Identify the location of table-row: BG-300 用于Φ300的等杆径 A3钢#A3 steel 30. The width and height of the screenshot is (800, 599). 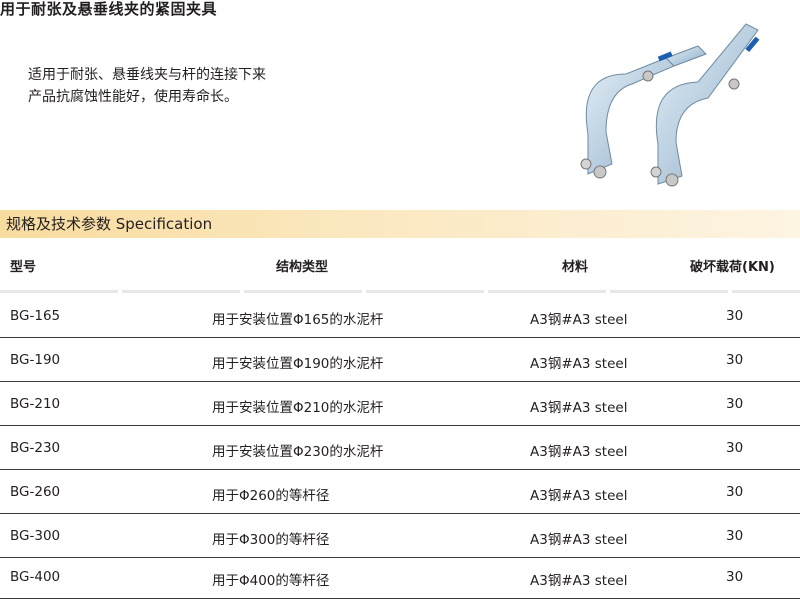
(400, 536).